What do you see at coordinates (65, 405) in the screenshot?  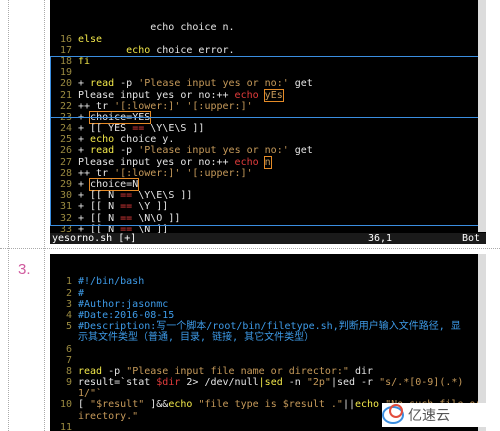 I see `line-number: 10` at bounding box center [65, 405].